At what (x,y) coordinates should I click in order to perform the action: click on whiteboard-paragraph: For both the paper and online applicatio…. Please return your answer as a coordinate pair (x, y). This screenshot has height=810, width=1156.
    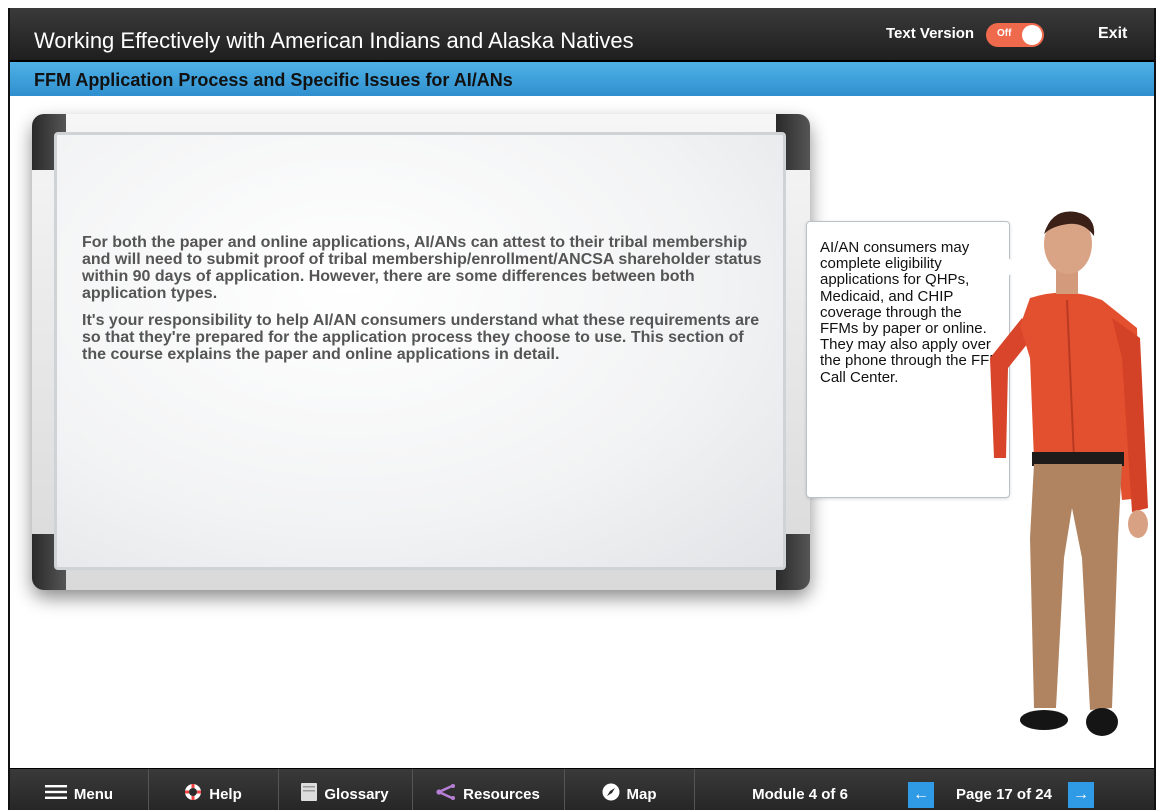
    Looking at the image, I should click on (422, 268).